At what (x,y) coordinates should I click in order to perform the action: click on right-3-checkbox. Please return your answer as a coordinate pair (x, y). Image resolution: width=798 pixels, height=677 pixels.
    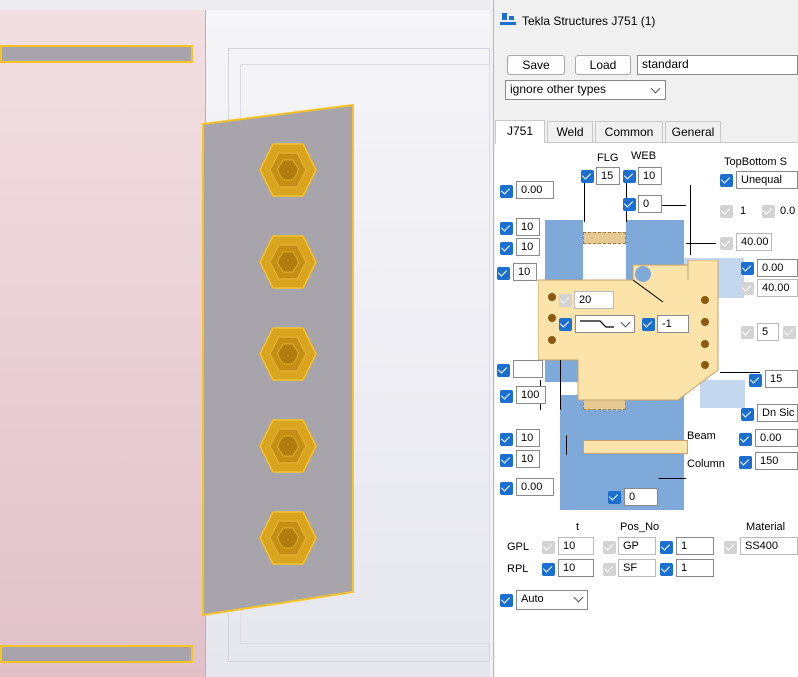
    Looking at the image, I should click on (726, 243).